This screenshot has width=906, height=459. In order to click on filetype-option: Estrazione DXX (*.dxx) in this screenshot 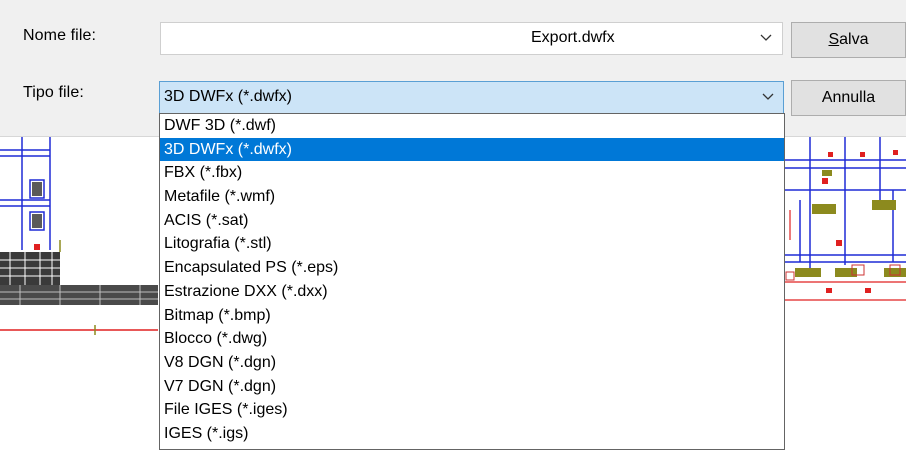, I will do `click(472, 292)`.